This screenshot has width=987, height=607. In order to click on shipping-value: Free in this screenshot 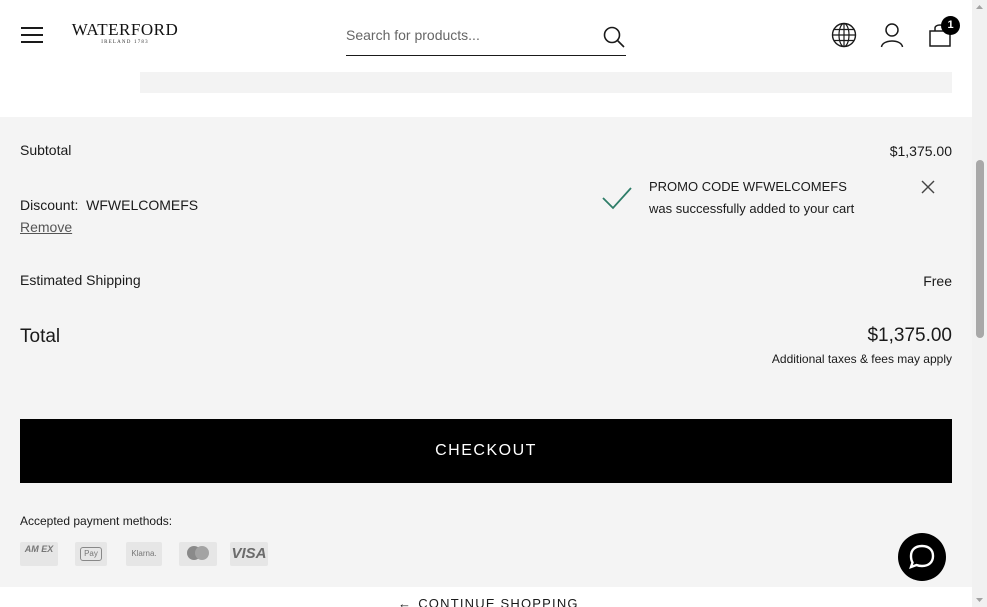, I will do `click(937, 281)`.